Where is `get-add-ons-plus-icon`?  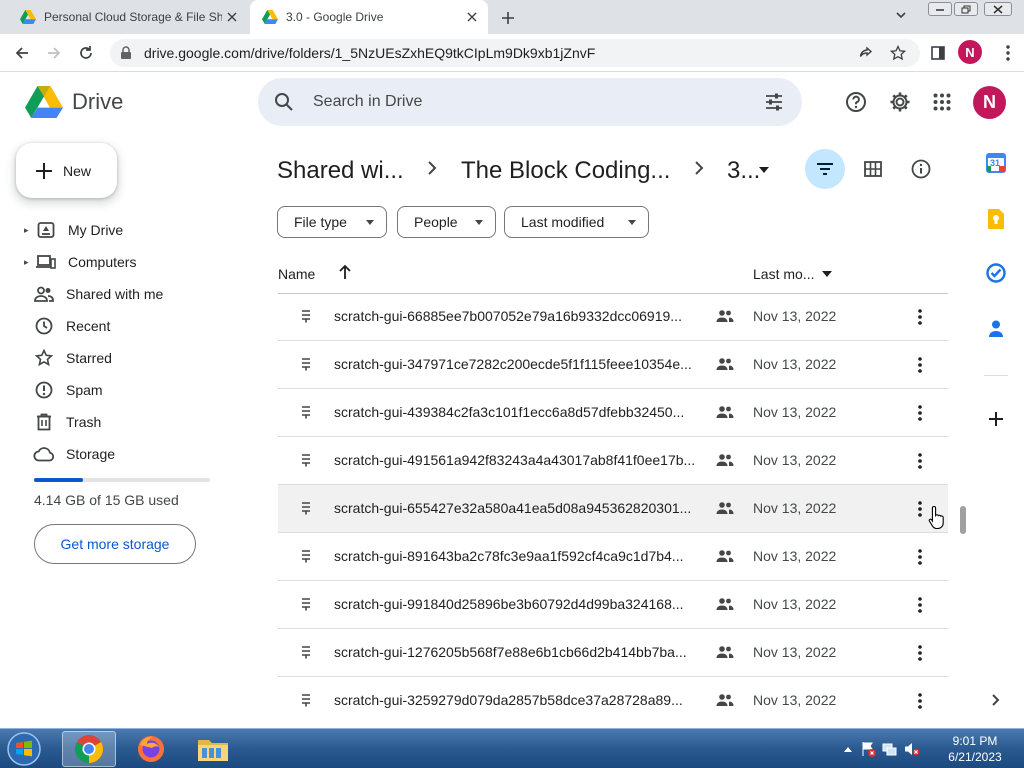 get-add-ons-plus-icon is located at coordinates (996, 419).